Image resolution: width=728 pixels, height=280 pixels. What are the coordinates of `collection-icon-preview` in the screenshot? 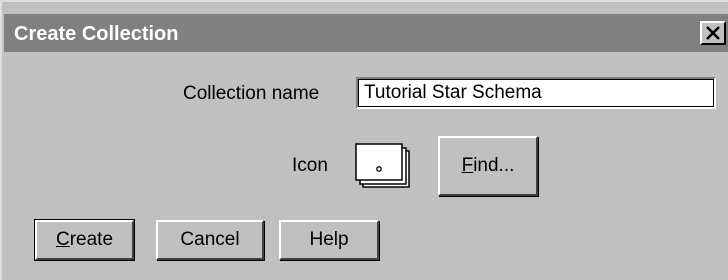 It's located at (386, 168).